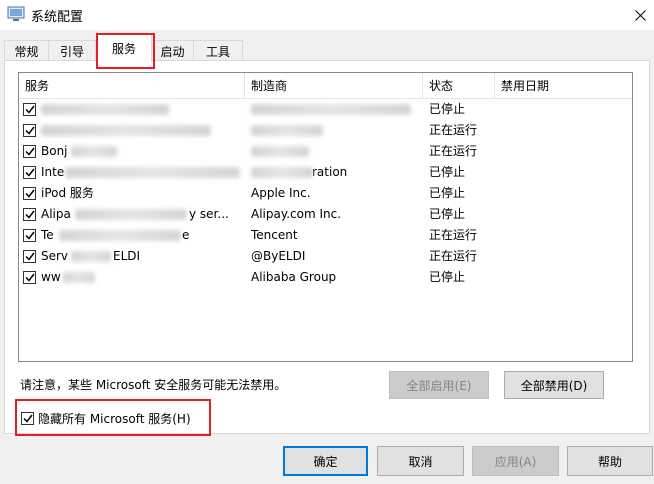 This screenshot has height=484, width=654. What do you see at coordinates (459, 86) in the screenshot?
I see `column-header-status: 状态` at bounding box center [459, 86].